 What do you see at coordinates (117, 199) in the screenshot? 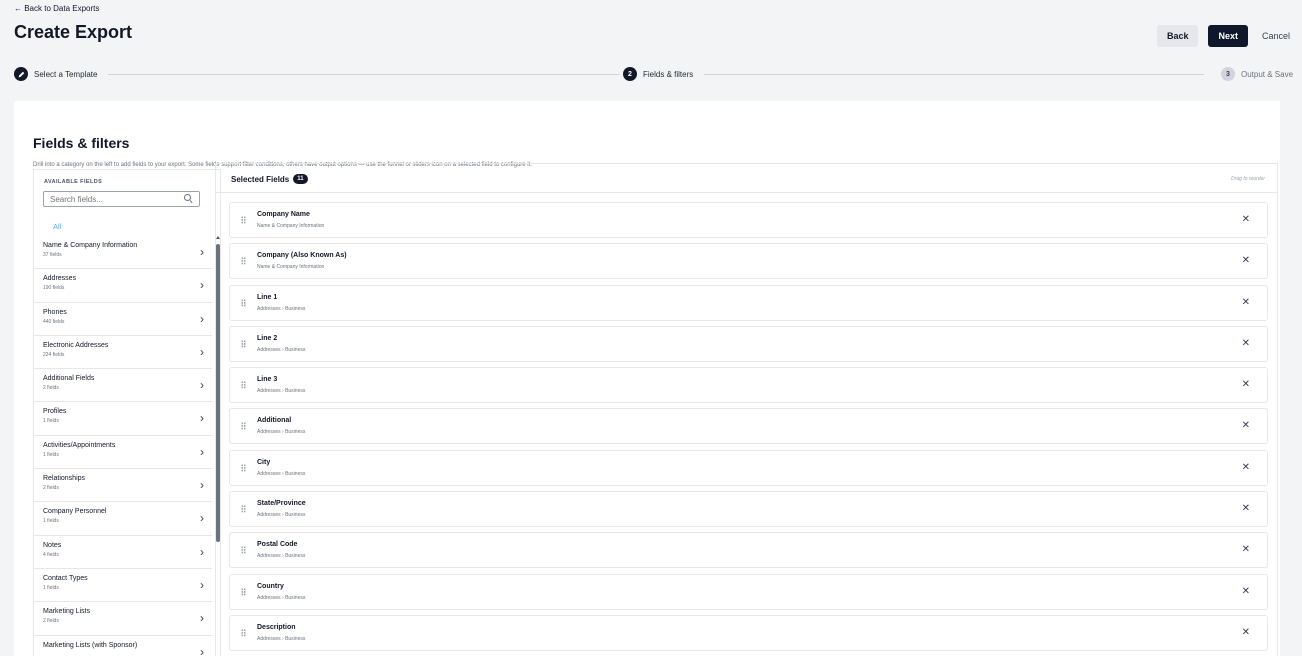
I see `search-input` at bounding box center [117, 199].